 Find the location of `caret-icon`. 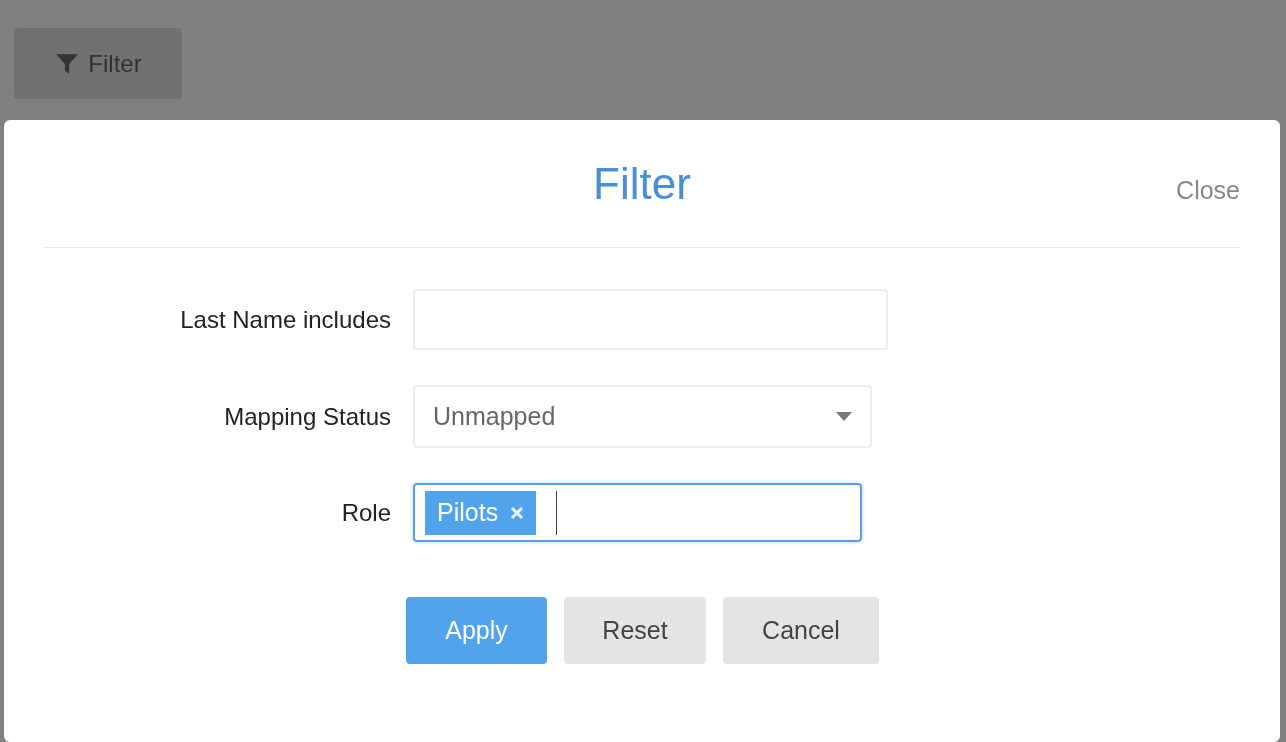

caret-icon is located at coordinates (844, 416).